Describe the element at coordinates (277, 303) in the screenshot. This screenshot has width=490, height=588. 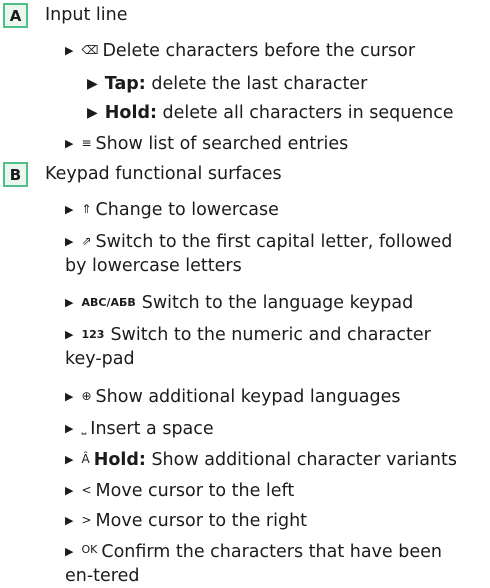
I see `item-text: Switch to the language keypad` at that location.